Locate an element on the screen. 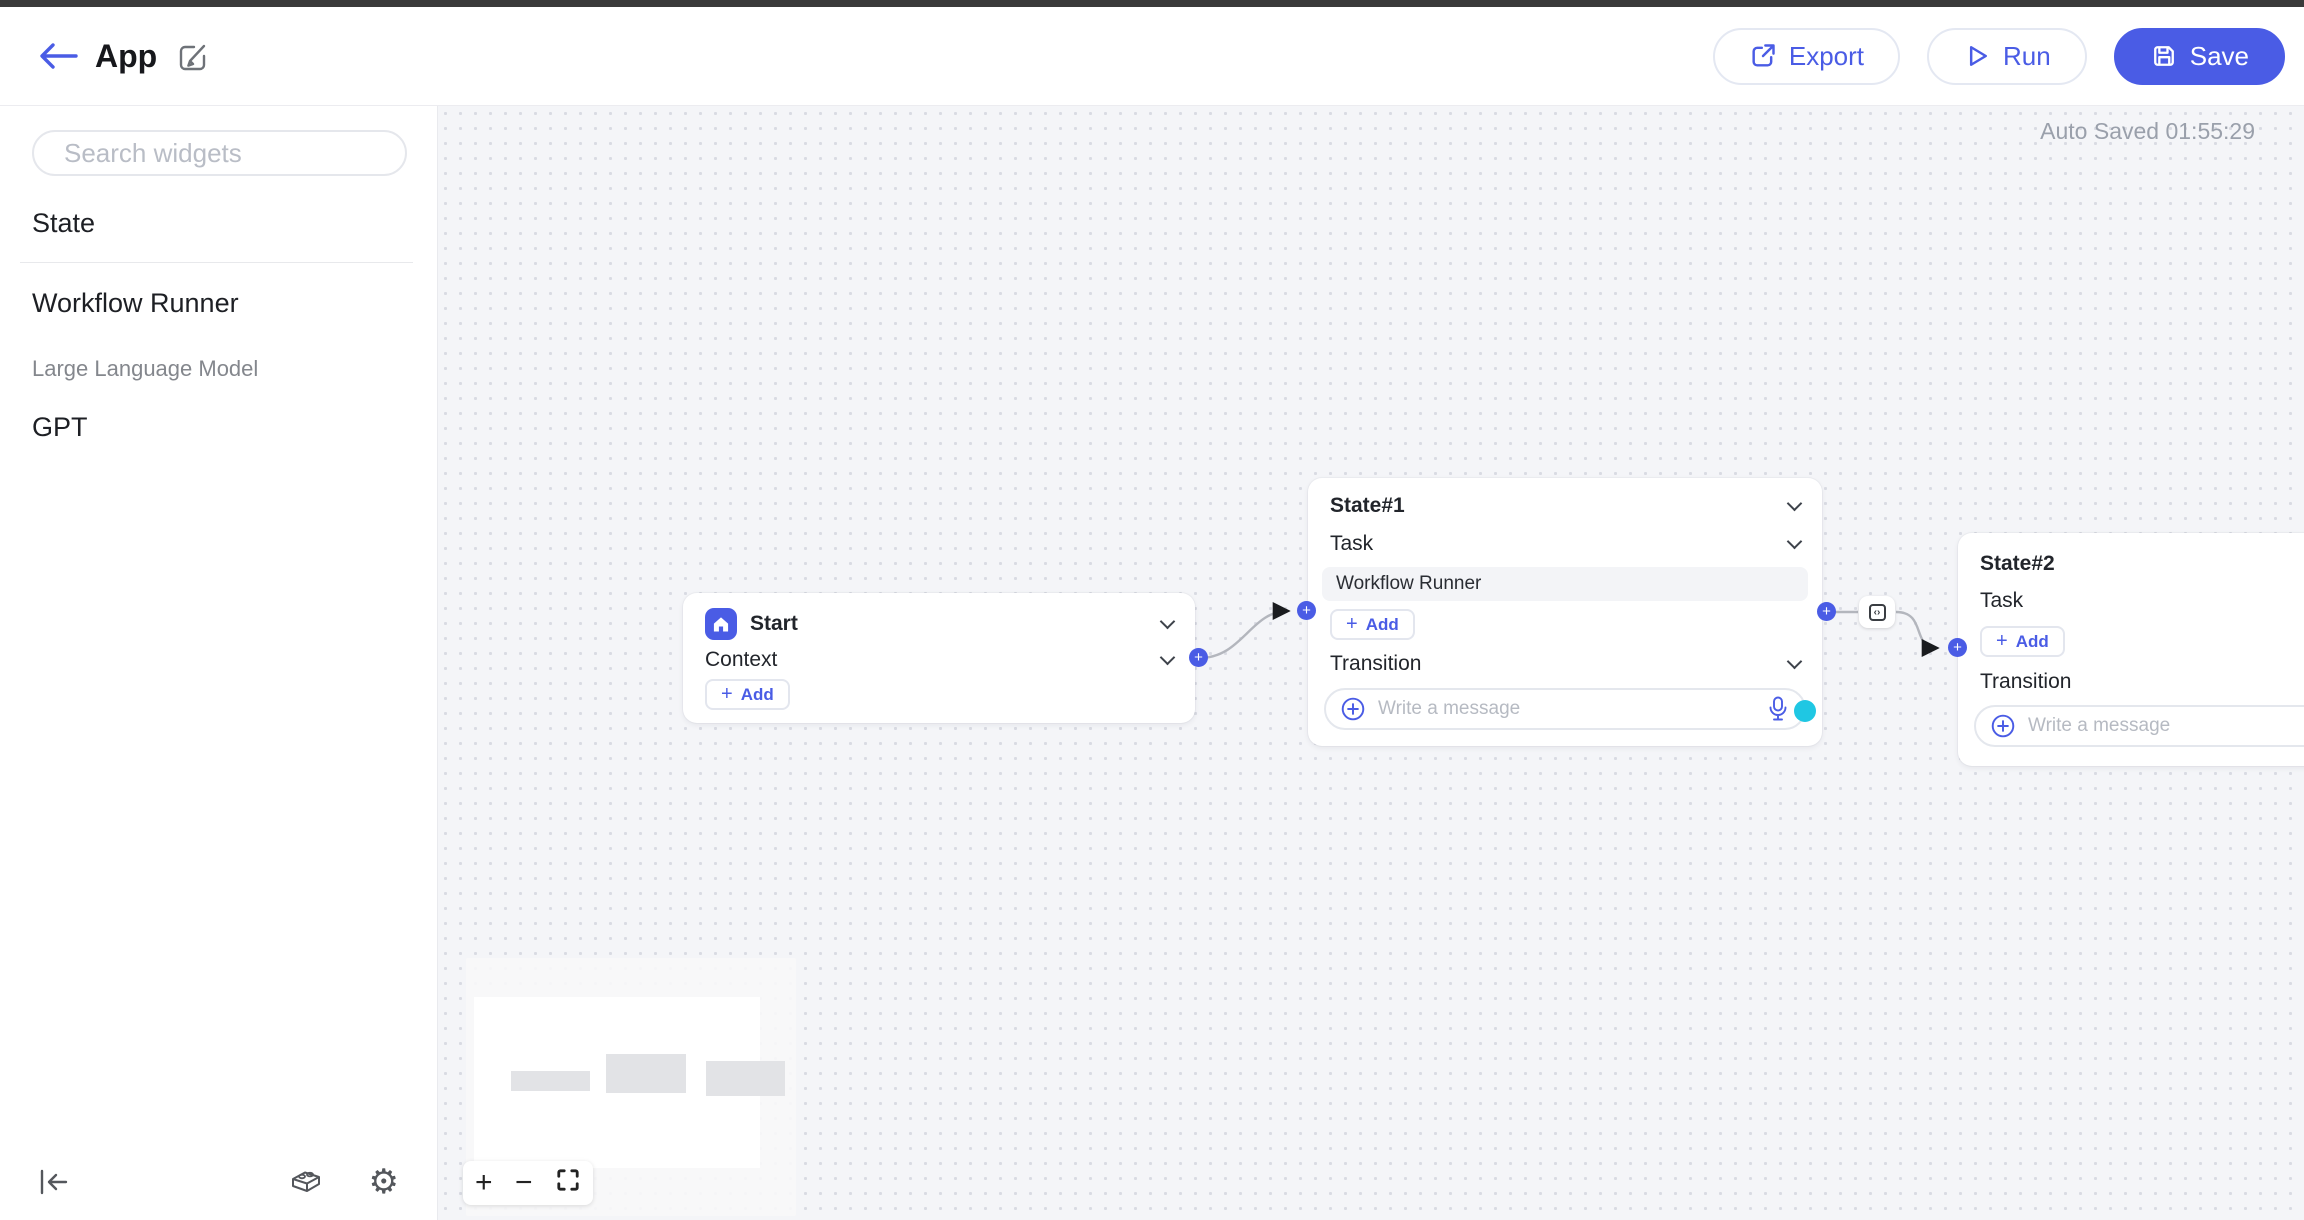 Image resolution: width=2304 pixels, height=1220 pixels. collapse-sidebar-button is located at coordinates (54, 1182).